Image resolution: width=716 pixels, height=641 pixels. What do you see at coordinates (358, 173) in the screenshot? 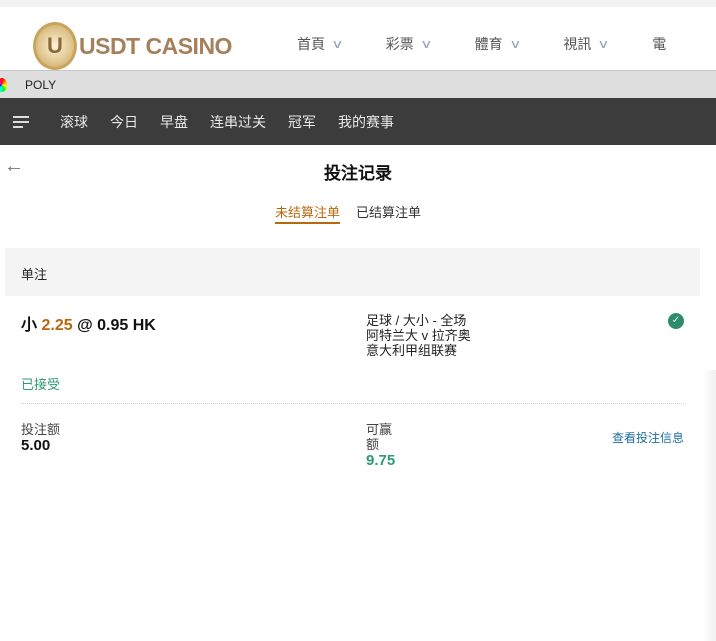
I see `page-title: 投注记录` at bounding box center [358, 173].